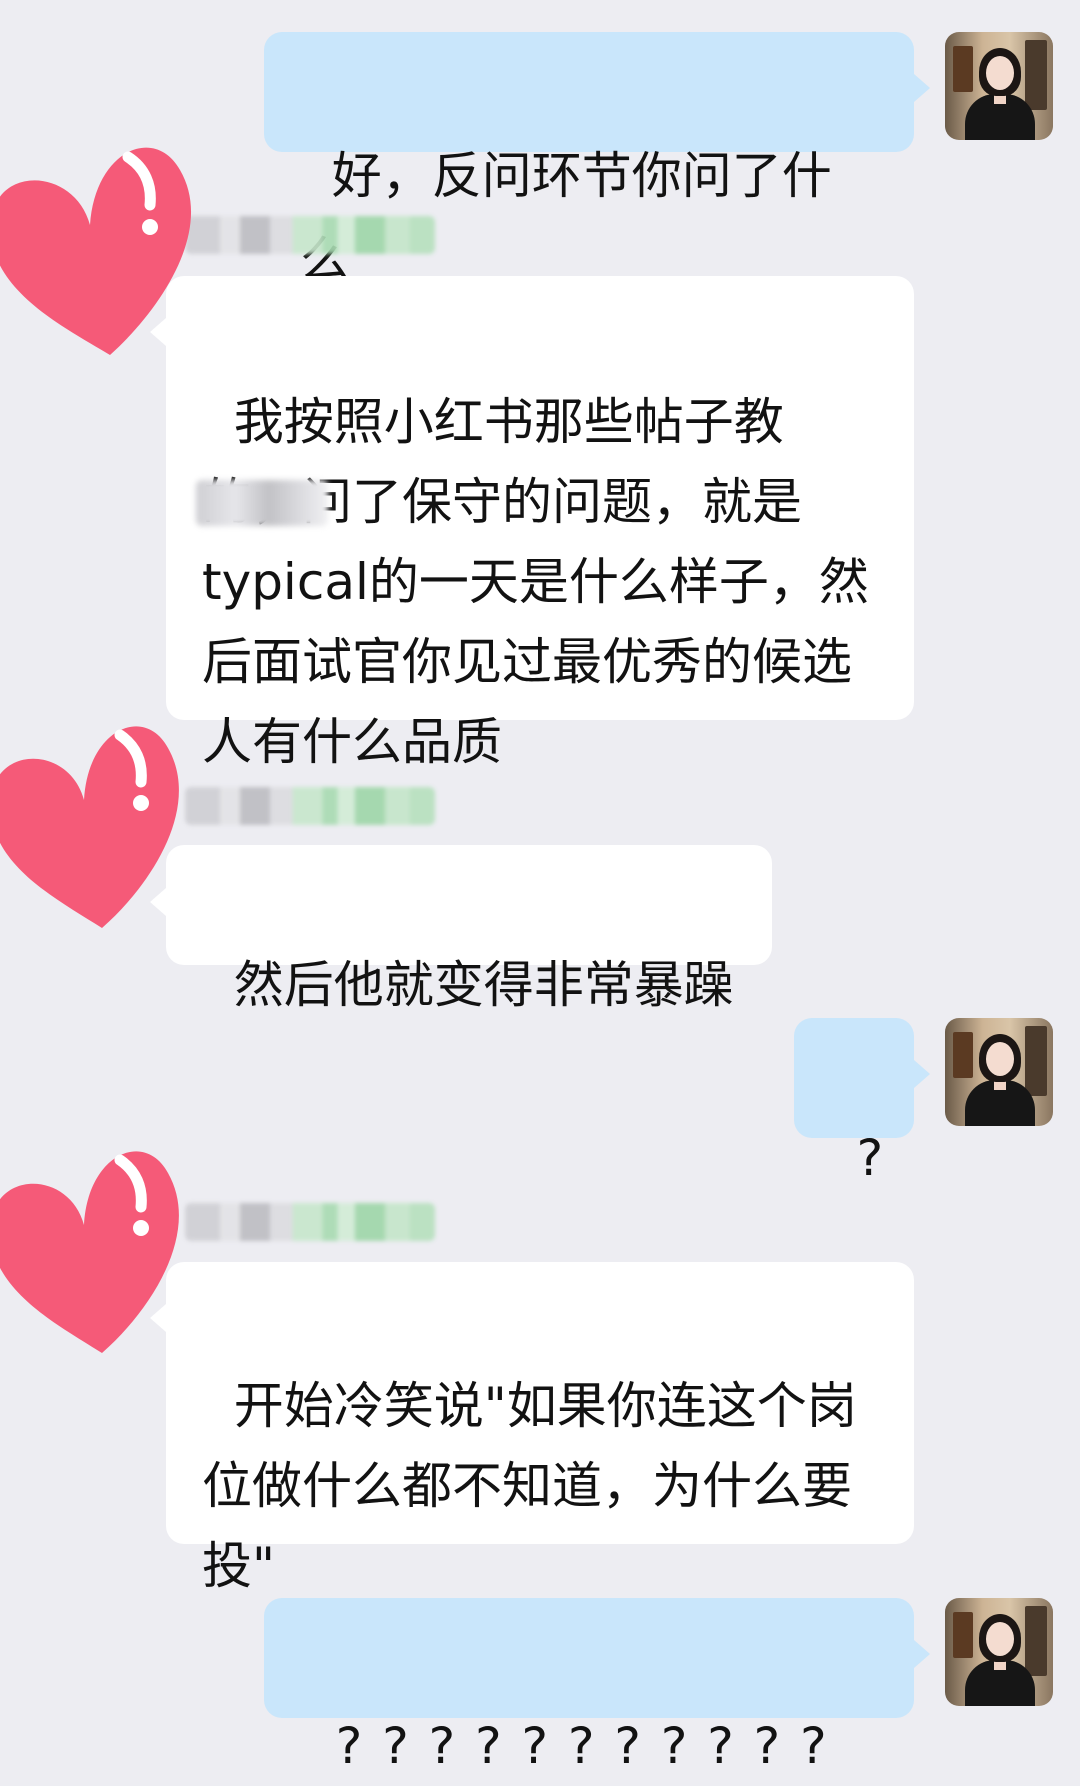  What do you see at coordinates (469, 929) in the screenshot?
I see `message-bubble-other-2: 然后他就变得非常暴躁` at bounding box center [469, 929].